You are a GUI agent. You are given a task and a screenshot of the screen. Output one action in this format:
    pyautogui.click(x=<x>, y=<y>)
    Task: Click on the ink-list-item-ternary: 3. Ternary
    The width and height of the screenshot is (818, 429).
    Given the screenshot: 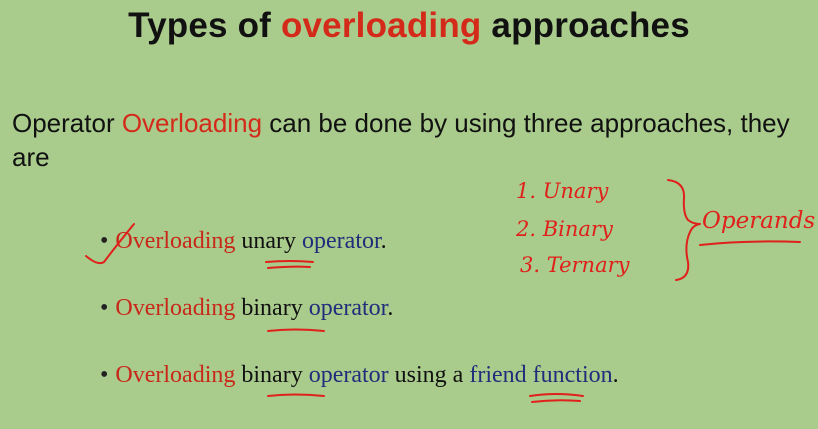 What is the action you would take?
    pyautogui.click(x=575, y=265)
    